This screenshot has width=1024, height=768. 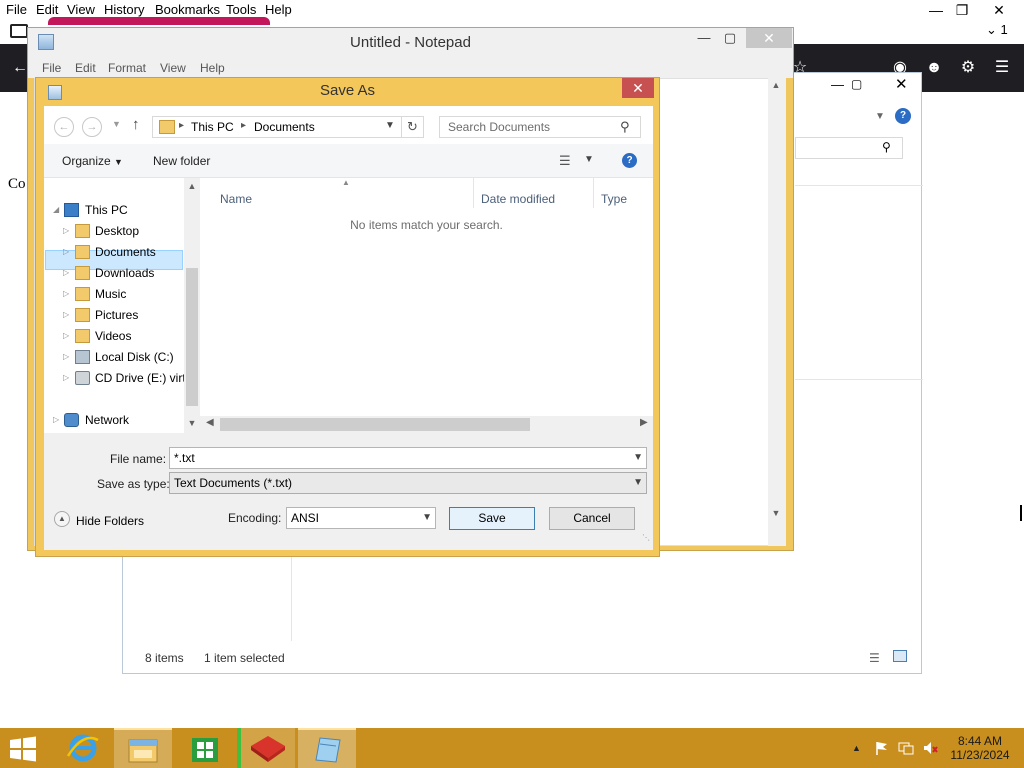 I want to click on ff-menu-view: View, so click(x=81, y=9).